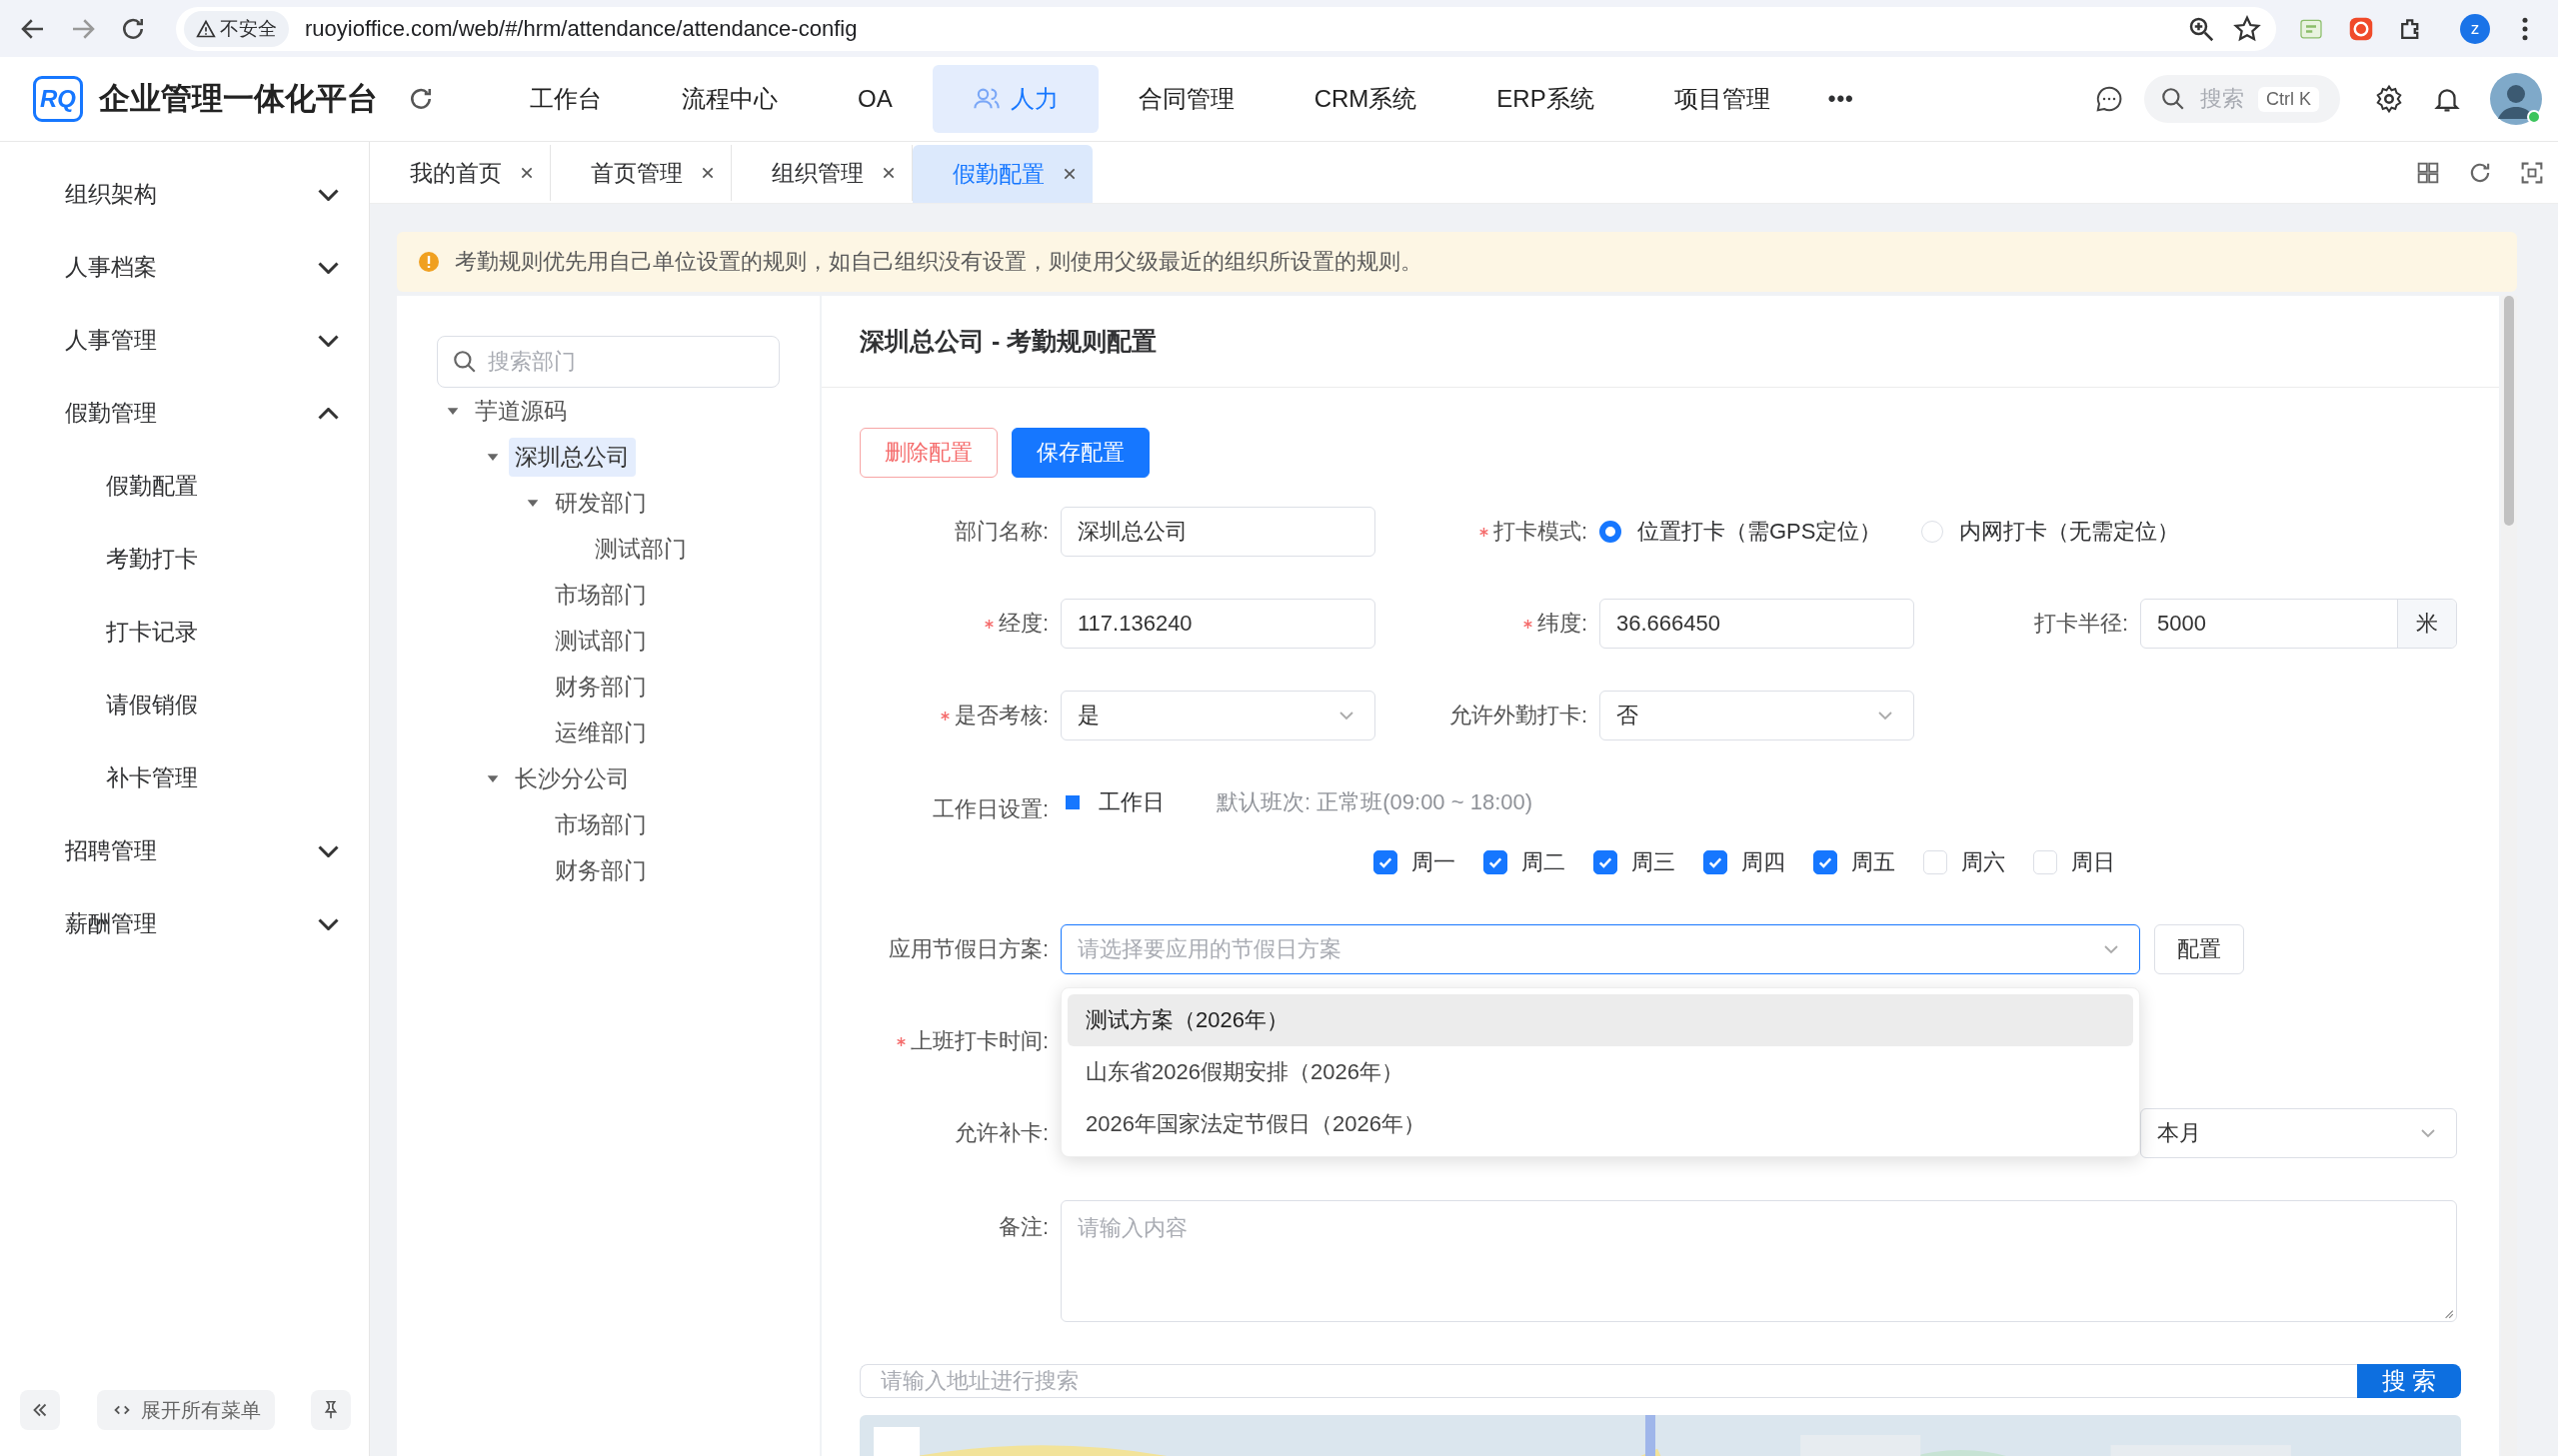 The height and width of the screenshot is (1456, 2558). Describe the element at coordinates (1081, 453) in the screenshot. I see `save-button: 保存配置` at that location.